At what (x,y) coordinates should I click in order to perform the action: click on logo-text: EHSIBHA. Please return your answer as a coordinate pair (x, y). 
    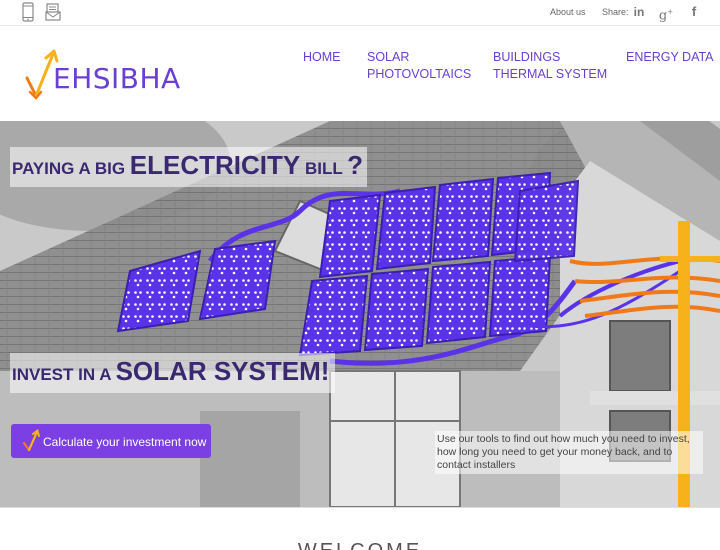
    Looking at the image, I should click on (117, 78).